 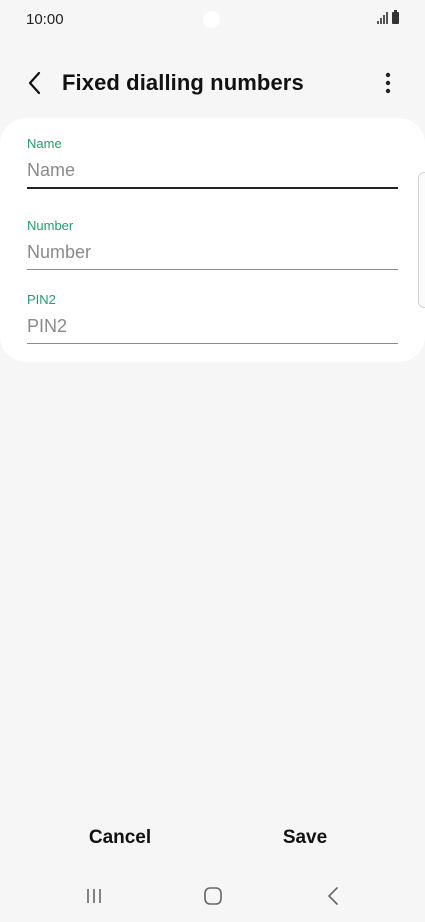 I want to click on bottom-actions: Cancel Save, so click(x=212, y=838).